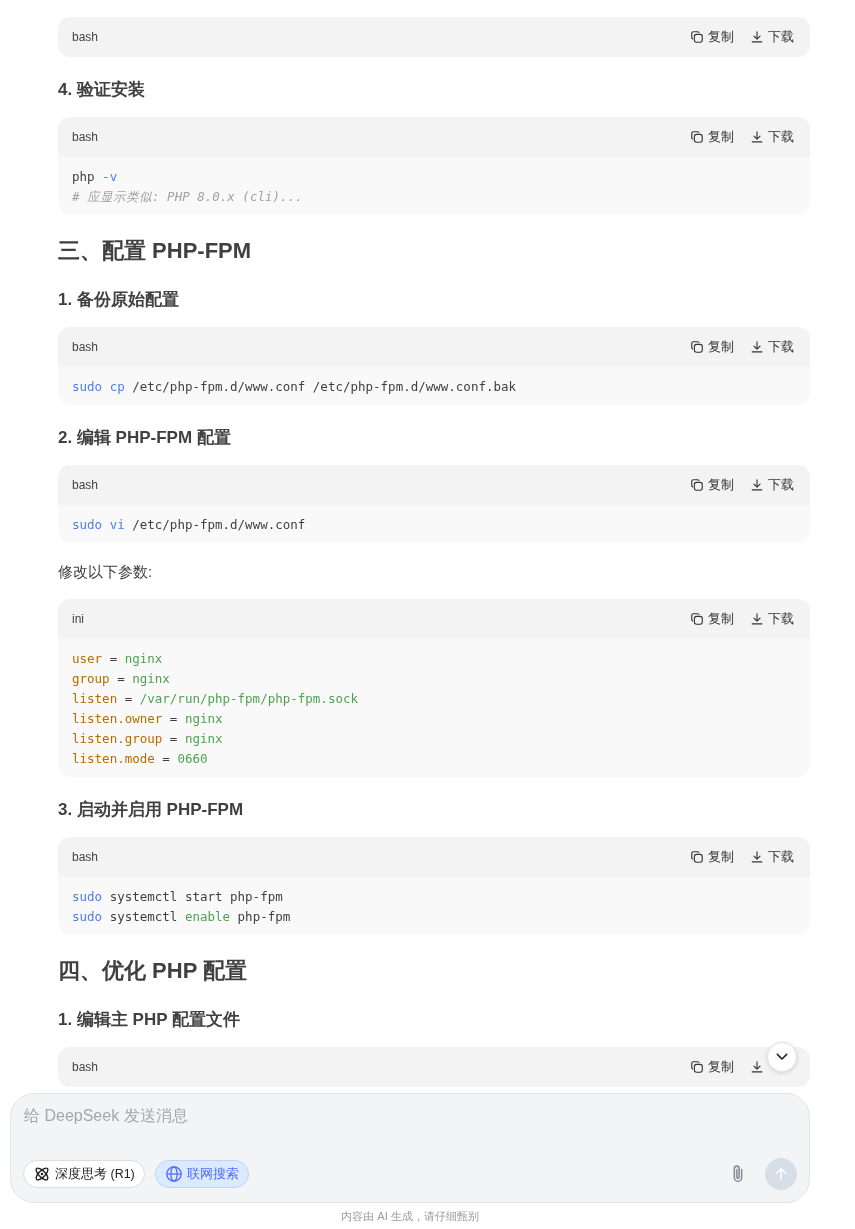  Describe the element at coordinates (106, 572) in the screenshot. I see `paragraph-text: 修改以下参数:` at that location.